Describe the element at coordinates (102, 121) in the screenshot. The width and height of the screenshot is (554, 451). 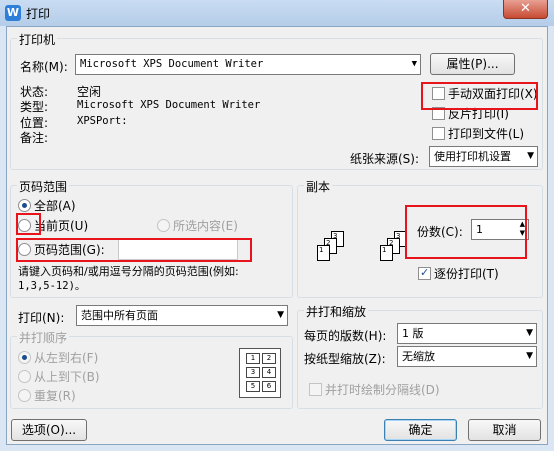
I see `location-value: XPSPort:` at that location.